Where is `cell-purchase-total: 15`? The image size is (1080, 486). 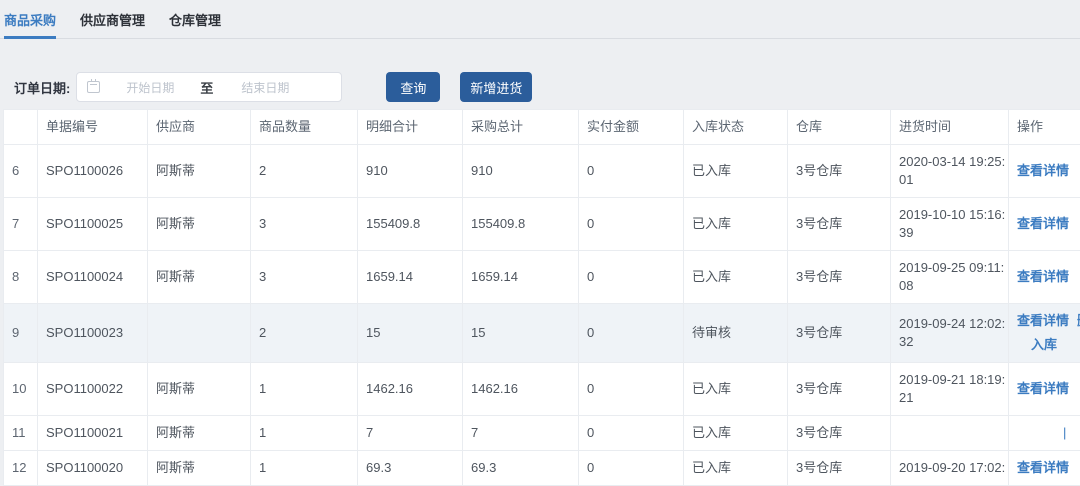 cell-purchase-total: 15 is located at coordinates (521, 333).